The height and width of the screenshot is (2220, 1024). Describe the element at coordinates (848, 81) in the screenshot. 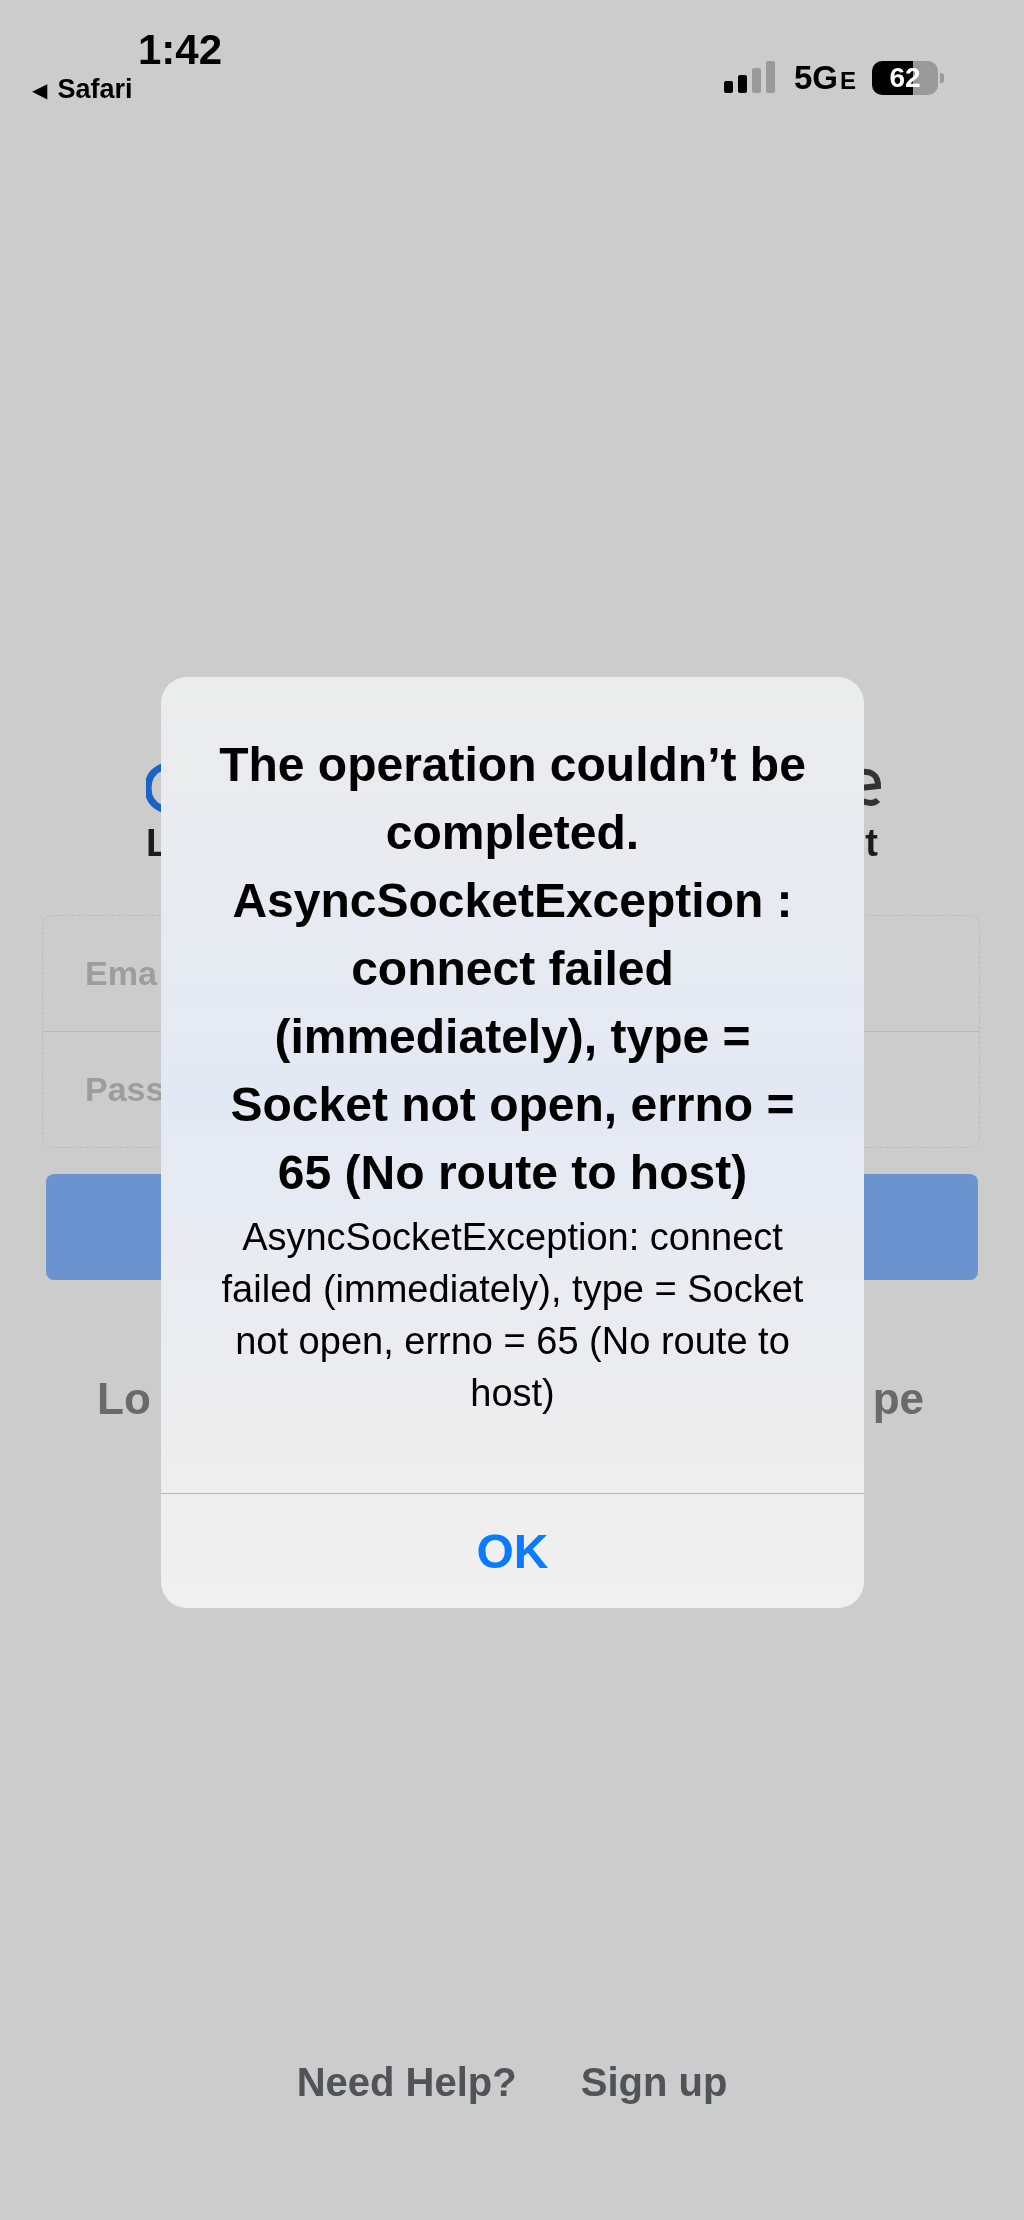

I see `network-suffix: E` at that location.